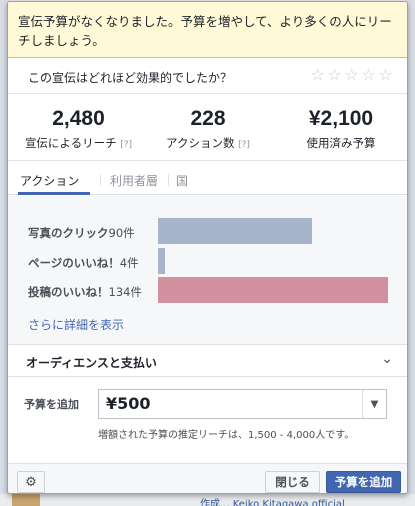 The width and height of the screenshot is (415, 506). Describe the element at coordinates (129, 263) in the screenshot. I see `bar-value-label: 4件` at that location.